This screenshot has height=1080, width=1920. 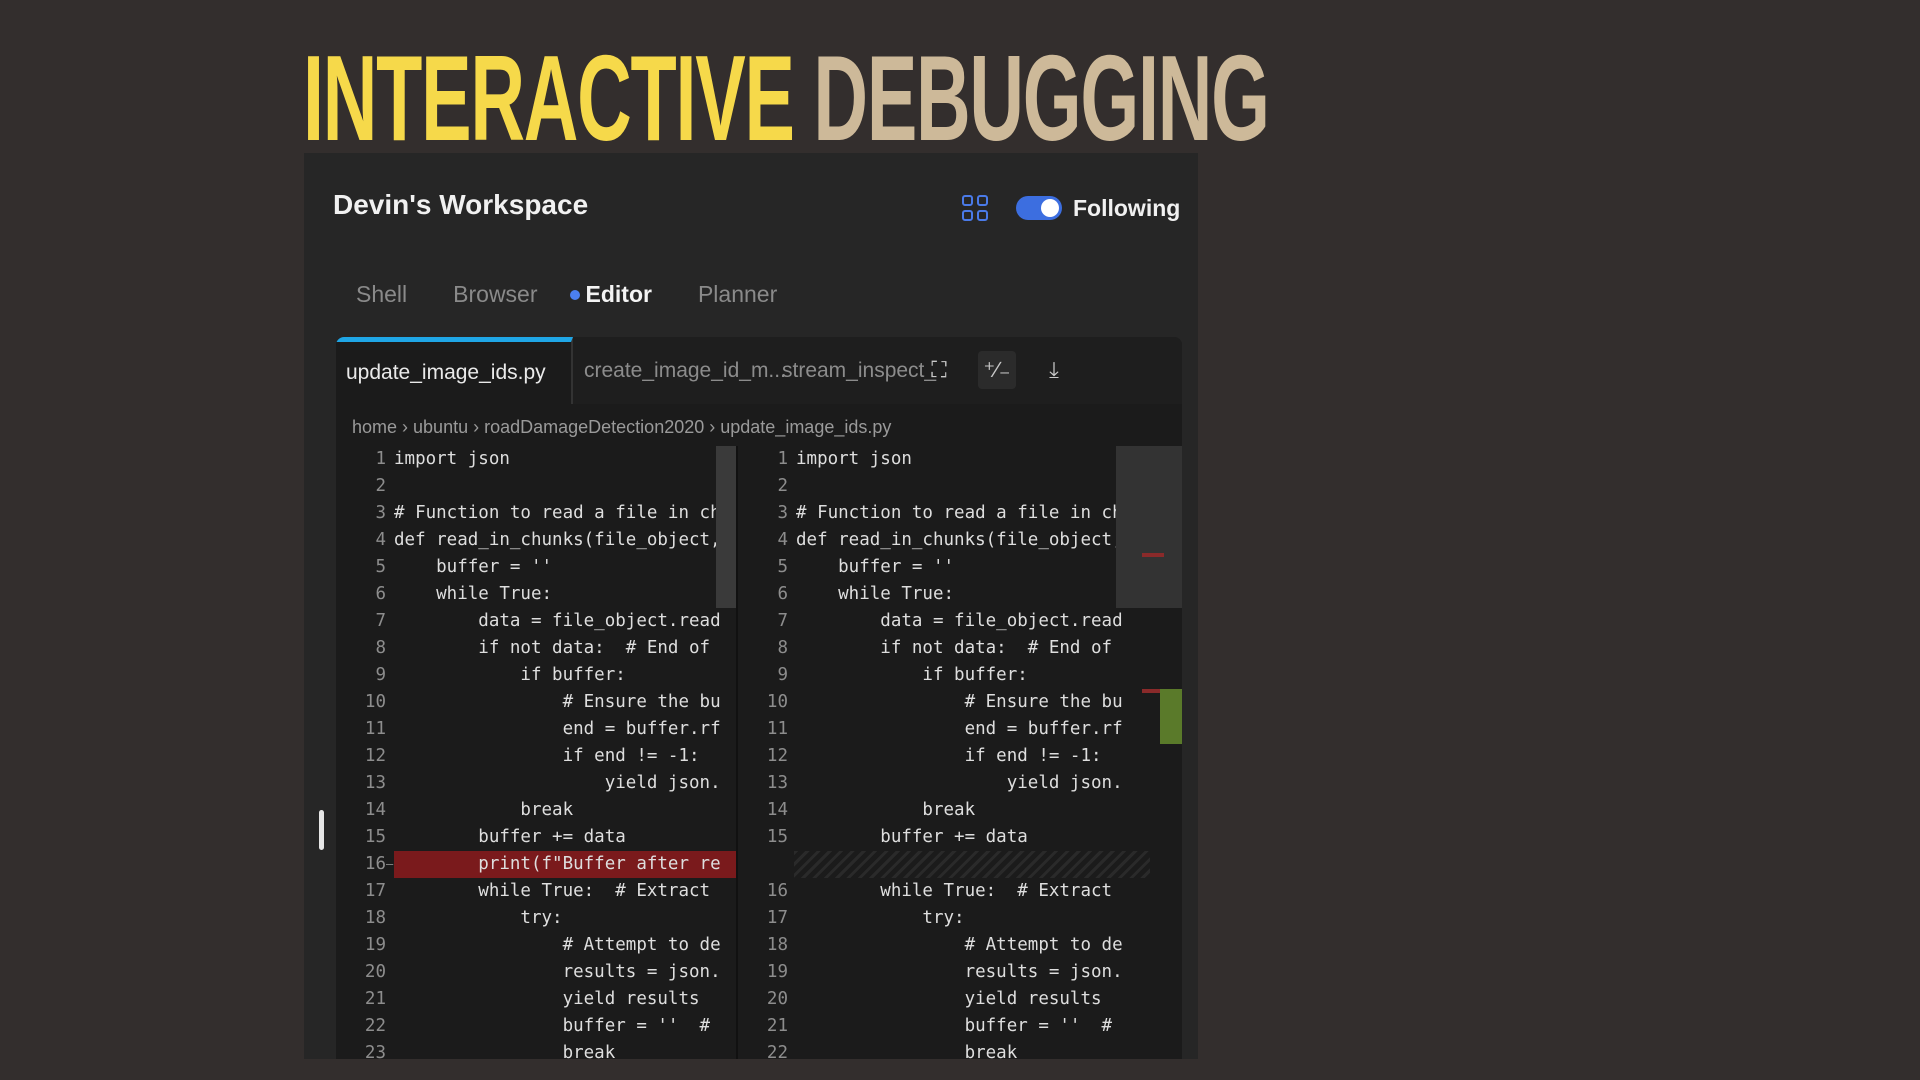 I want to click on code-line: 11 end = buffer.rf, so click(x=960, y=729).